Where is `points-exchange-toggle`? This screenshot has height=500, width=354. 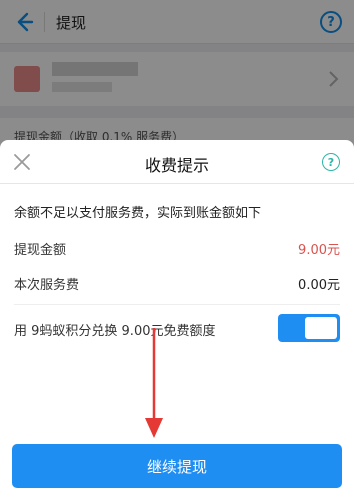
points-exchange-toggle is located at coordinates (309, 328).